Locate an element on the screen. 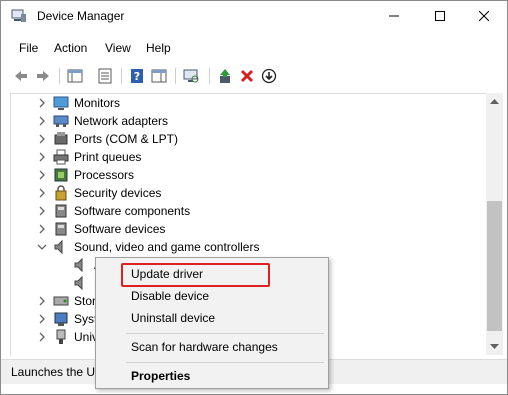  properties-button is located at coordinates (105, 76).